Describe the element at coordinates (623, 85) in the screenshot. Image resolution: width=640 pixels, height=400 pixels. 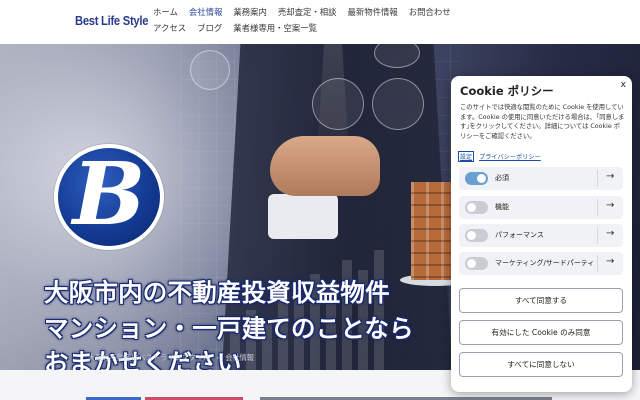
I see `close-icon: x` at that location.